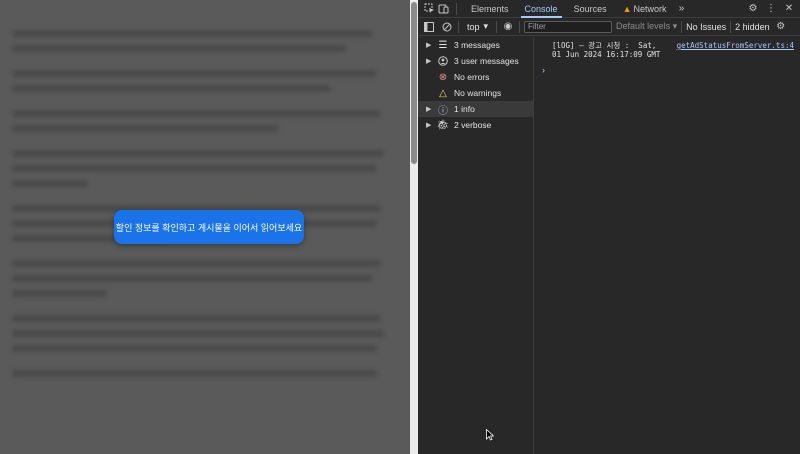 The width and height of the screenshot is (800, 454). Describe the element at coordinates (486, 26) in the screenshot. I see `chevron-down-icon: ▾` at that location.